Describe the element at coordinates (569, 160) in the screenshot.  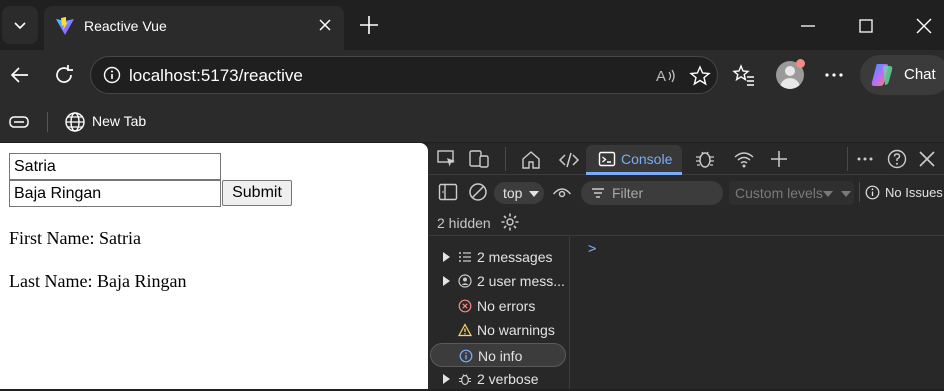
I see `elements-code-icon` at that location.